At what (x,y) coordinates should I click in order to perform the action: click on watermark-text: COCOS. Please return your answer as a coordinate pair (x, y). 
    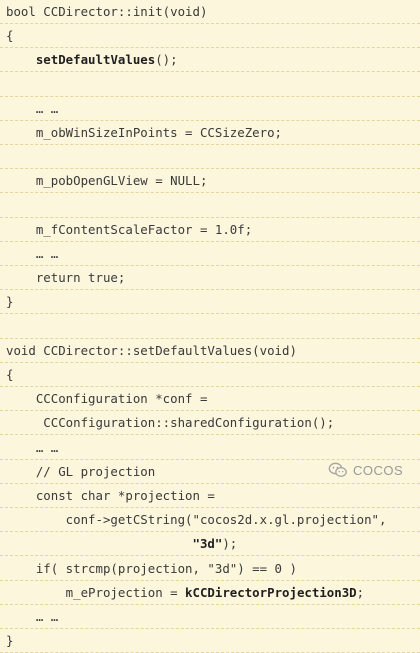
    Looking at the image, I should click on (378, 470).